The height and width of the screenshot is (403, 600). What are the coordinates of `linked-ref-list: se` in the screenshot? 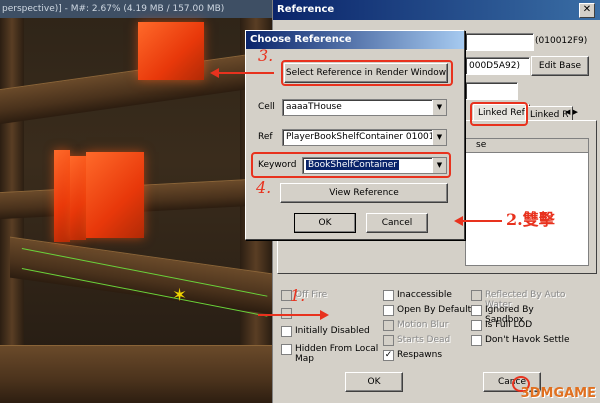 It's located at (527, 202).